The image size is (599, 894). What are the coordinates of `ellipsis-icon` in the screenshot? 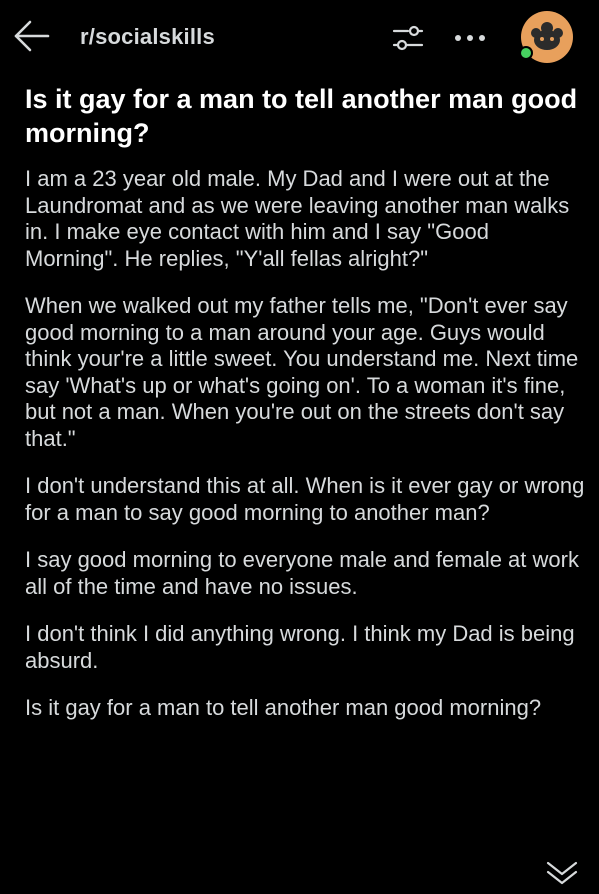 It's located at (470, 38).